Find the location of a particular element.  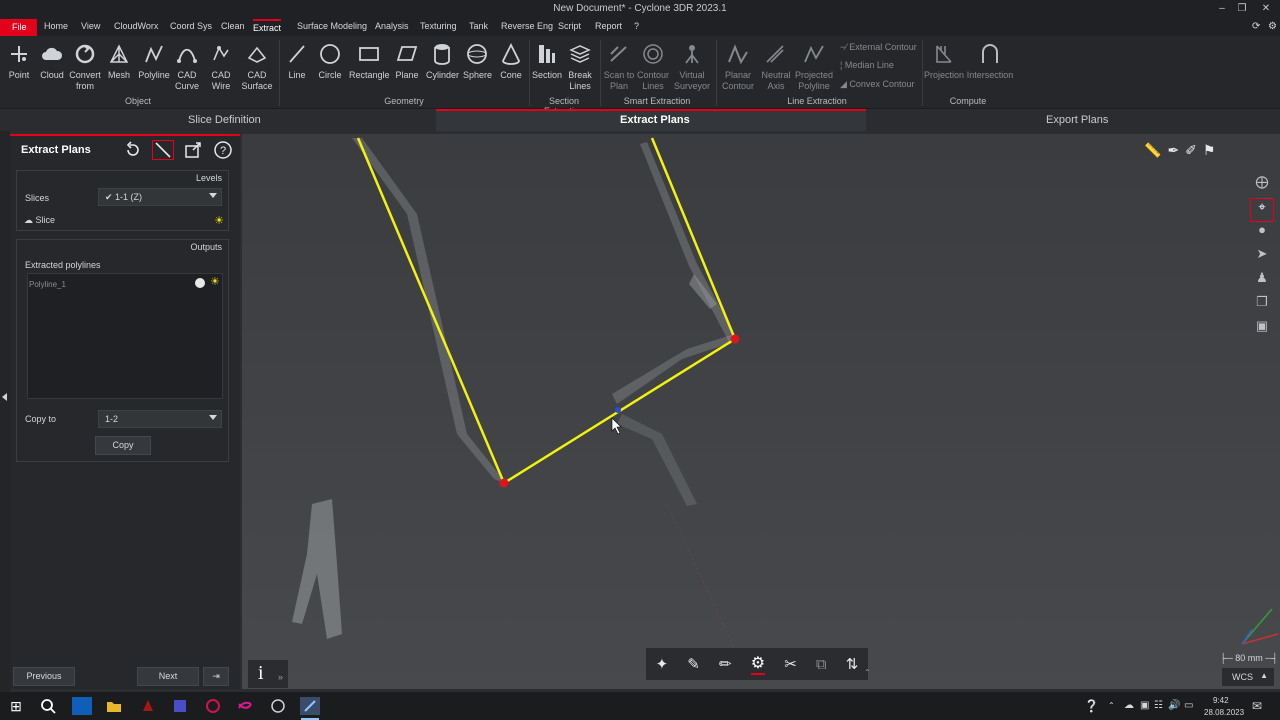

menu-script: Script is located at coordinates (569, 26).